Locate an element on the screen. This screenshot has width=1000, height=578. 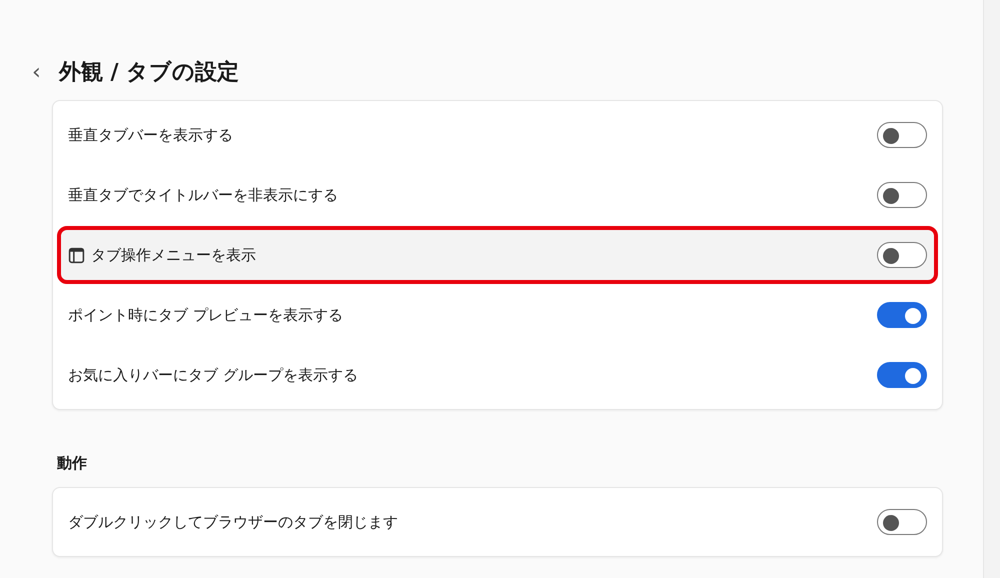
setting-label: 垂直タブでタイトルバーを非表示にする is located at coordinates (203, 195).